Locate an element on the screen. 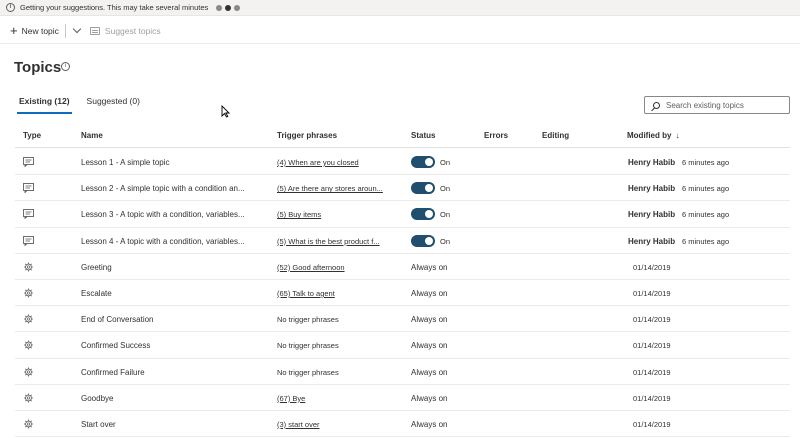  search-input is located at coordinates (726, 105).